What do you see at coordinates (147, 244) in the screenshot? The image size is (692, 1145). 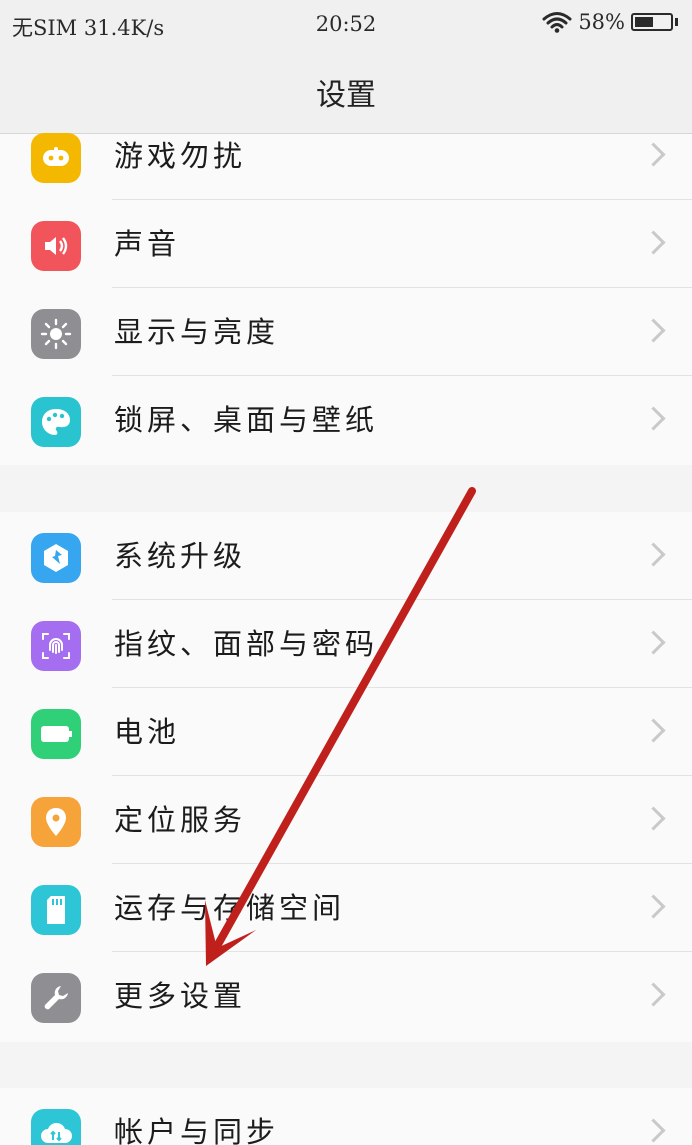 I see `setting-label: 声音` at bounding box center [147, 244].